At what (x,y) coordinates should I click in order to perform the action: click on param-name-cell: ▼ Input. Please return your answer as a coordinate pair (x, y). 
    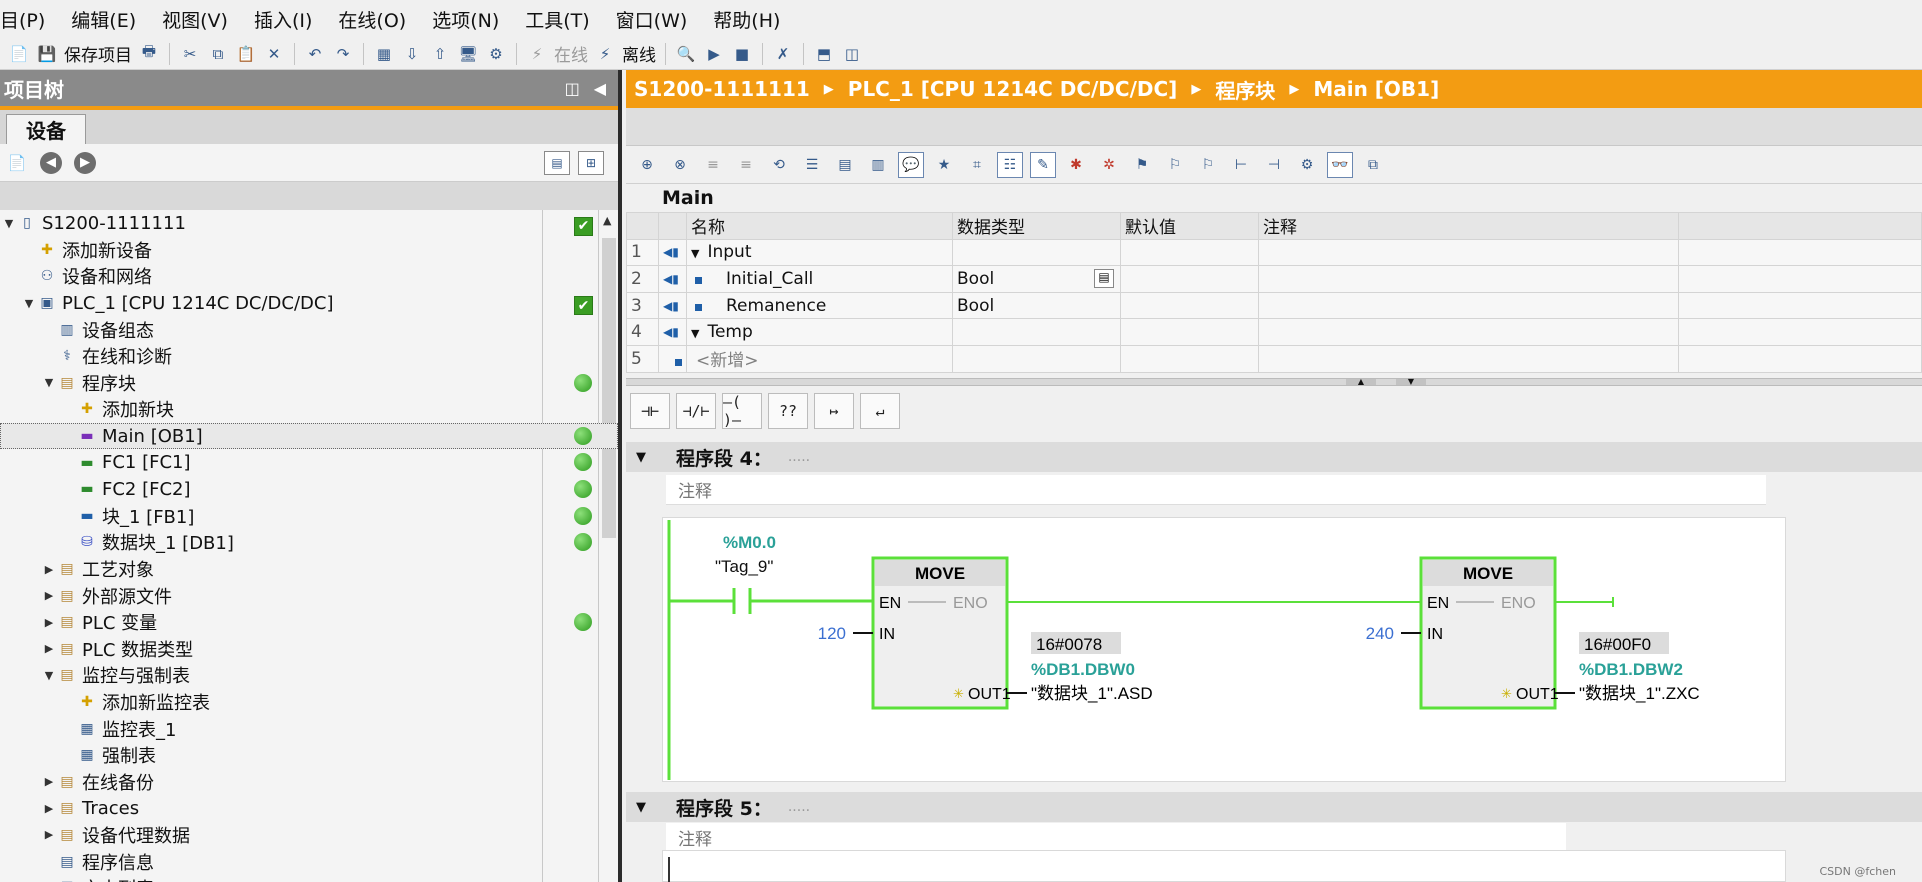
    Looking at the image, I should click on (819, 252).